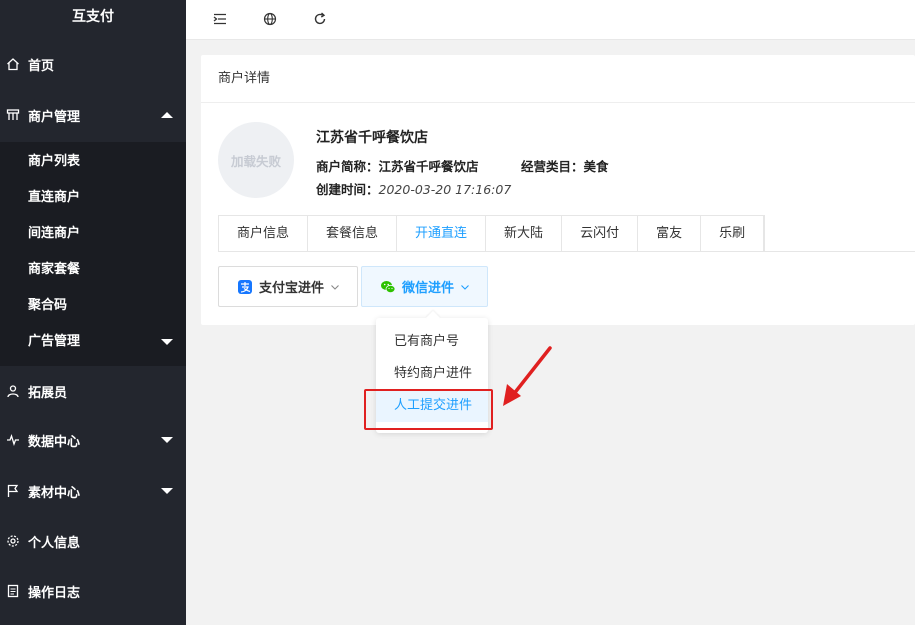  I want to click on sidebar-item-label: 首页, so click(41, 66).